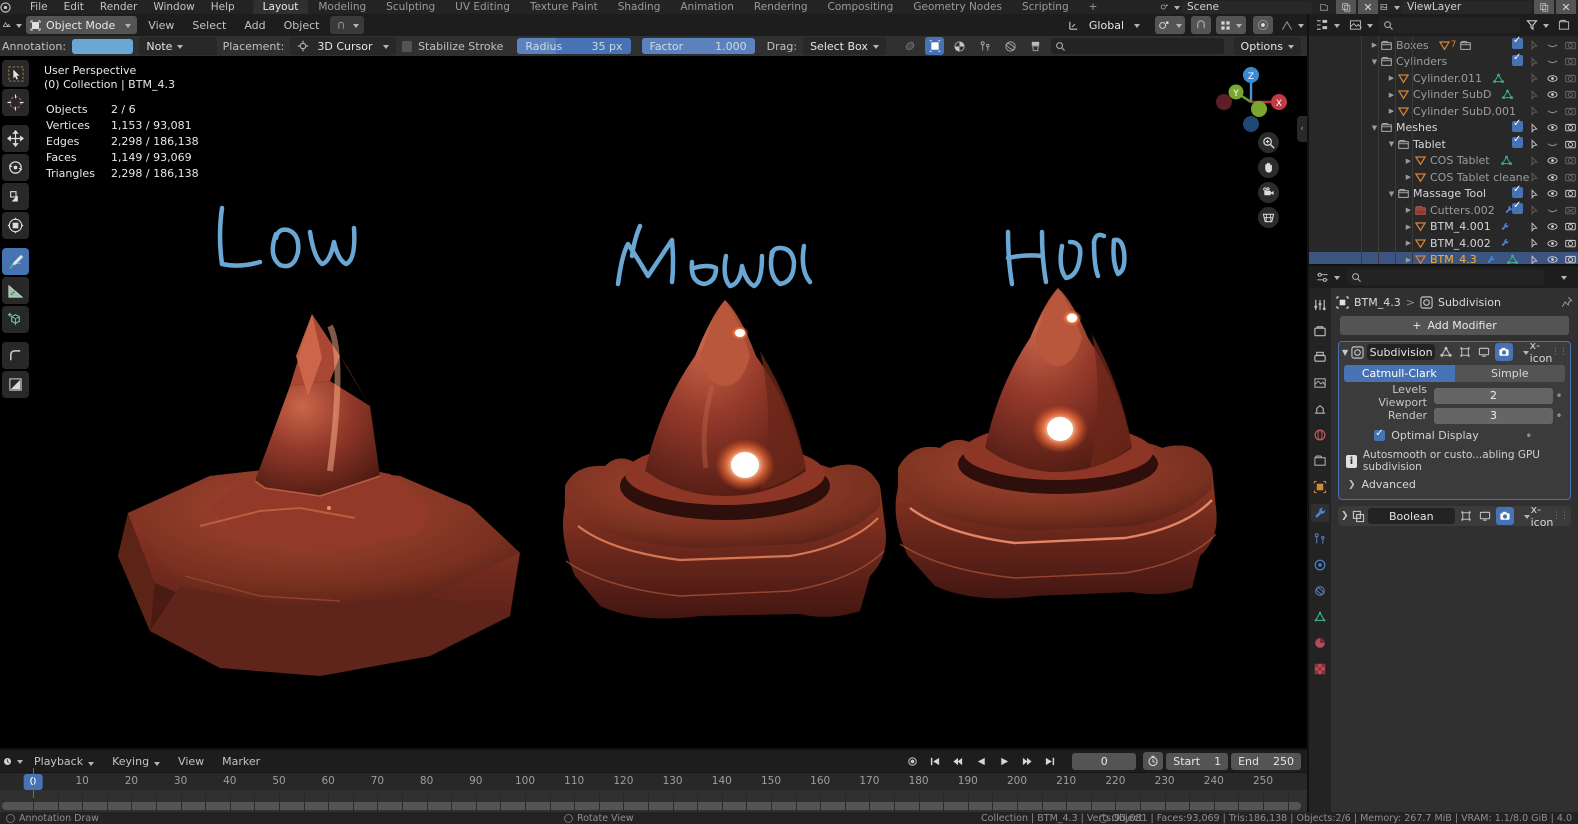 This screenshot has width=1578, height=824. I want to click on snap-options-icon, so click(1231, 25).